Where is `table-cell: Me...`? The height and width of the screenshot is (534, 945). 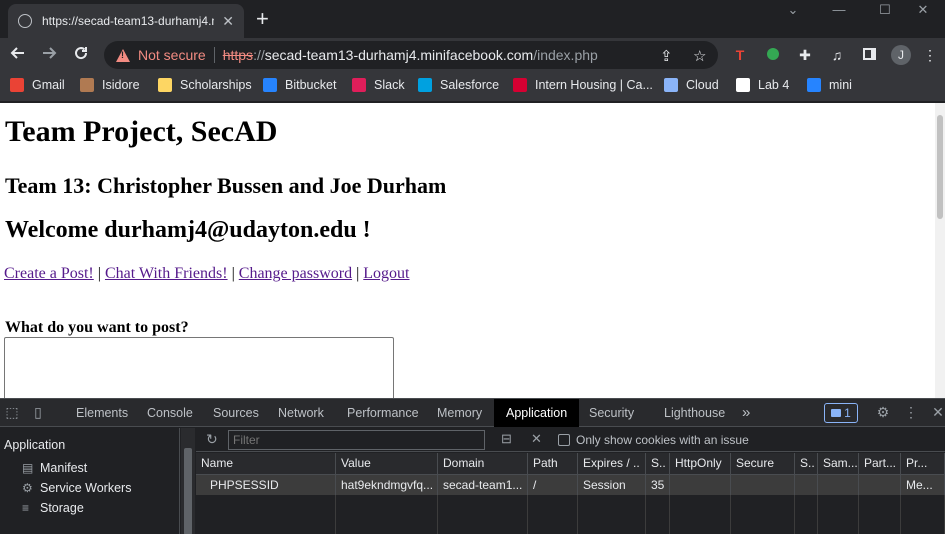
table-cell: Me... is located at coordinates (923, 485).